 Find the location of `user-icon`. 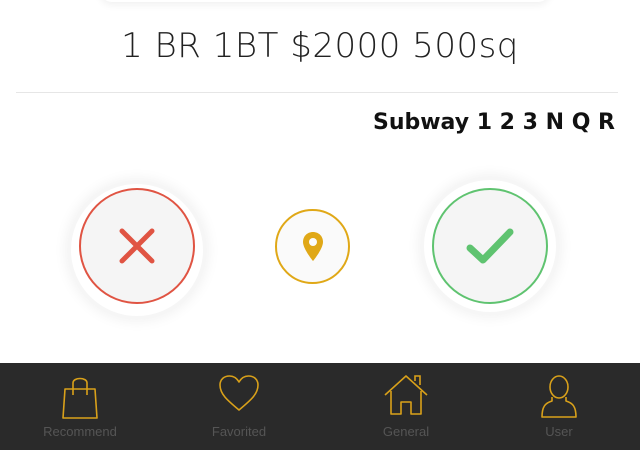

user-icon is located at coordinates (559, 396).